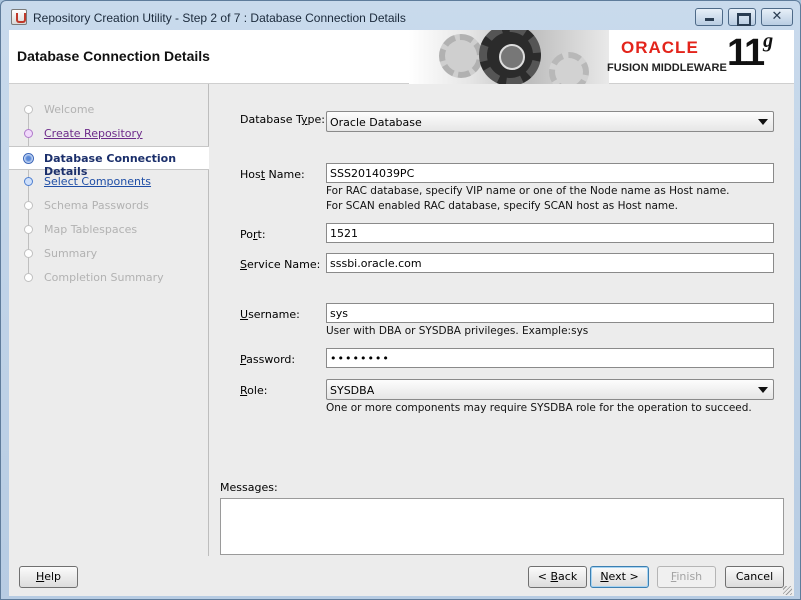 This screenshot has height=600, width=801. Describe the element at coordinates (249, 487) in the screenshot. I see `messages-label: Messages:` at that location.